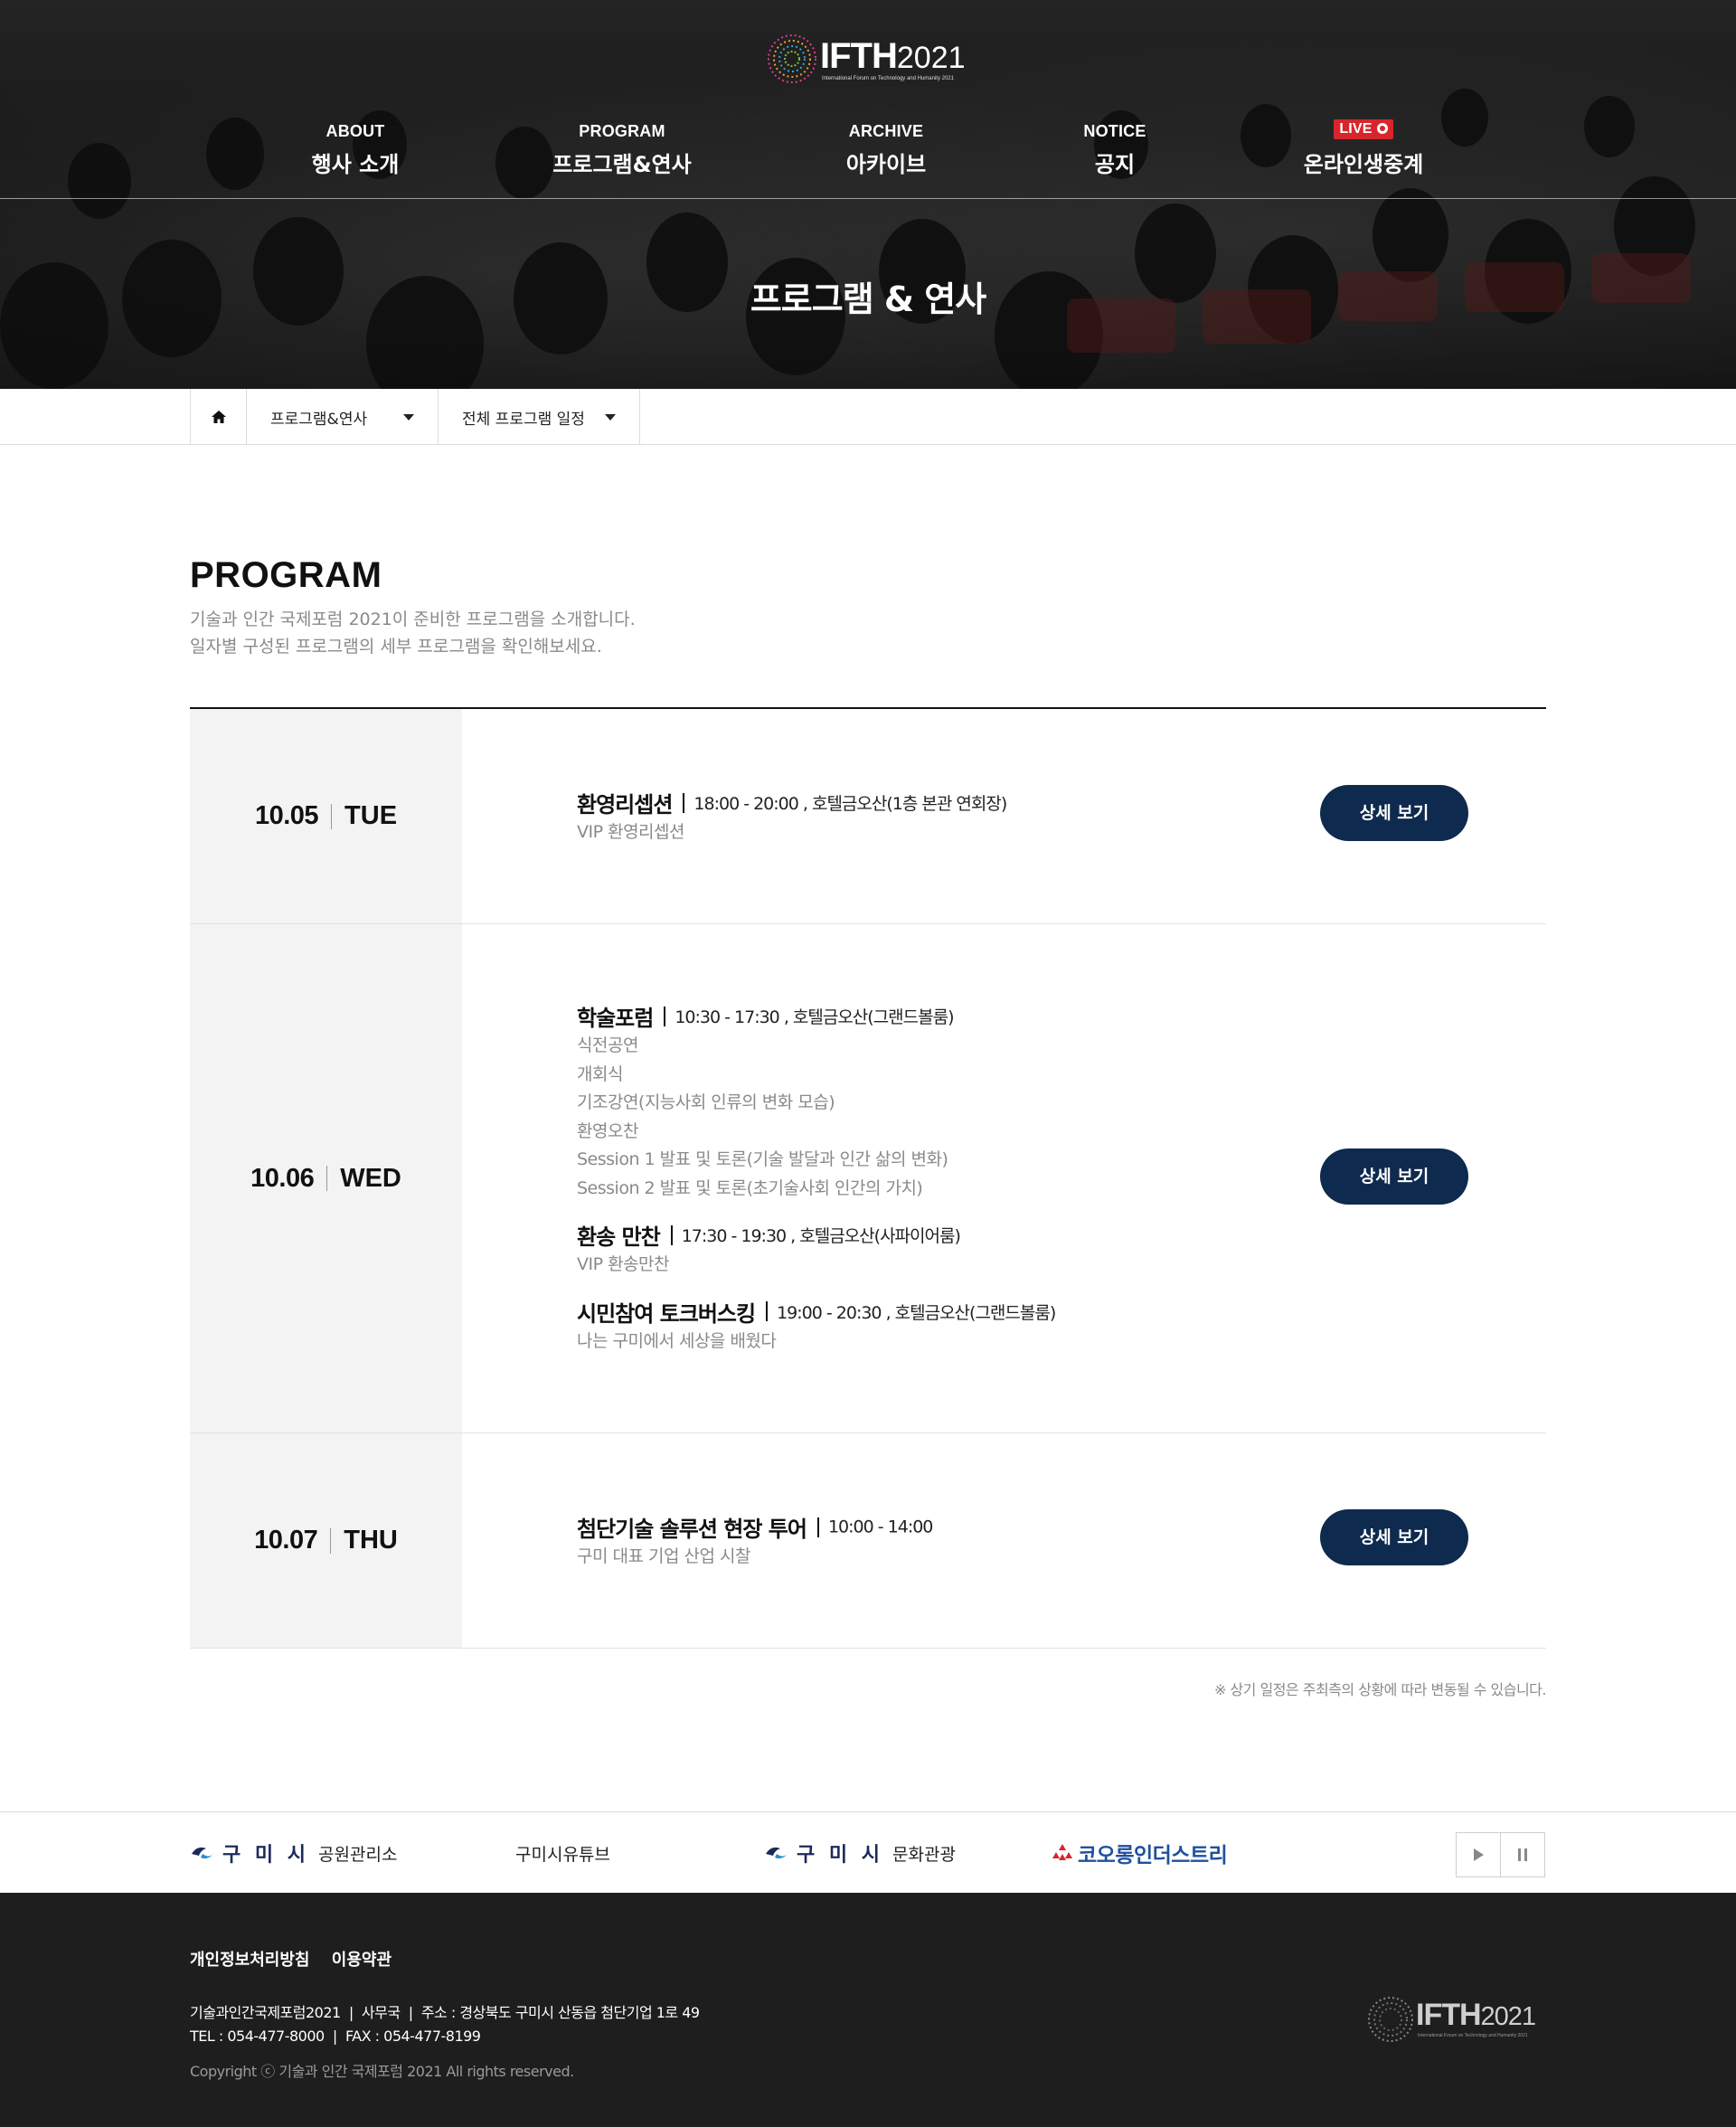 The height and width of the screenshot is (2127, 1736). Describe the element at coordinates (750, 1187) in the screenshot. I see `program-sub-item: Session 2 발표 및 토론(초기술사회 인간의 가치)` at that location.